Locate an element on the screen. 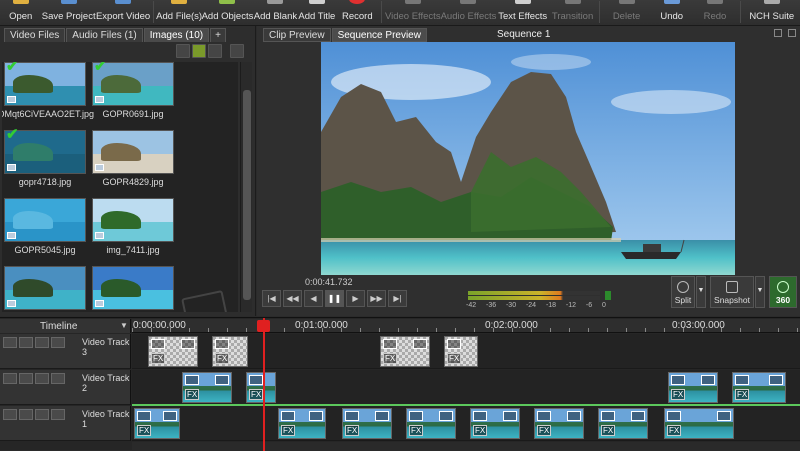  track-lane: FX FX FX FX is located at coordinates (466, 387).